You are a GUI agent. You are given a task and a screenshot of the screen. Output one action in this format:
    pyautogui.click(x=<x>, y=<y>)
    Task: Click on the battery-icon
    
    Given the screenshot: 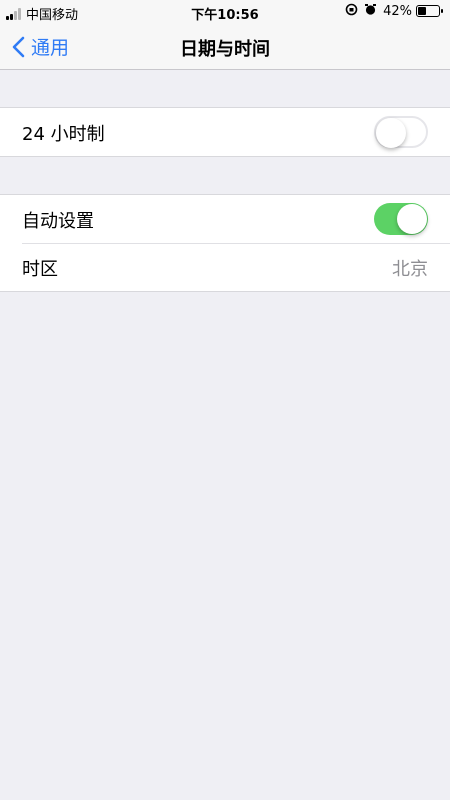 What is the action you would take?
    pyautogui.click(x=429, y=11)
    